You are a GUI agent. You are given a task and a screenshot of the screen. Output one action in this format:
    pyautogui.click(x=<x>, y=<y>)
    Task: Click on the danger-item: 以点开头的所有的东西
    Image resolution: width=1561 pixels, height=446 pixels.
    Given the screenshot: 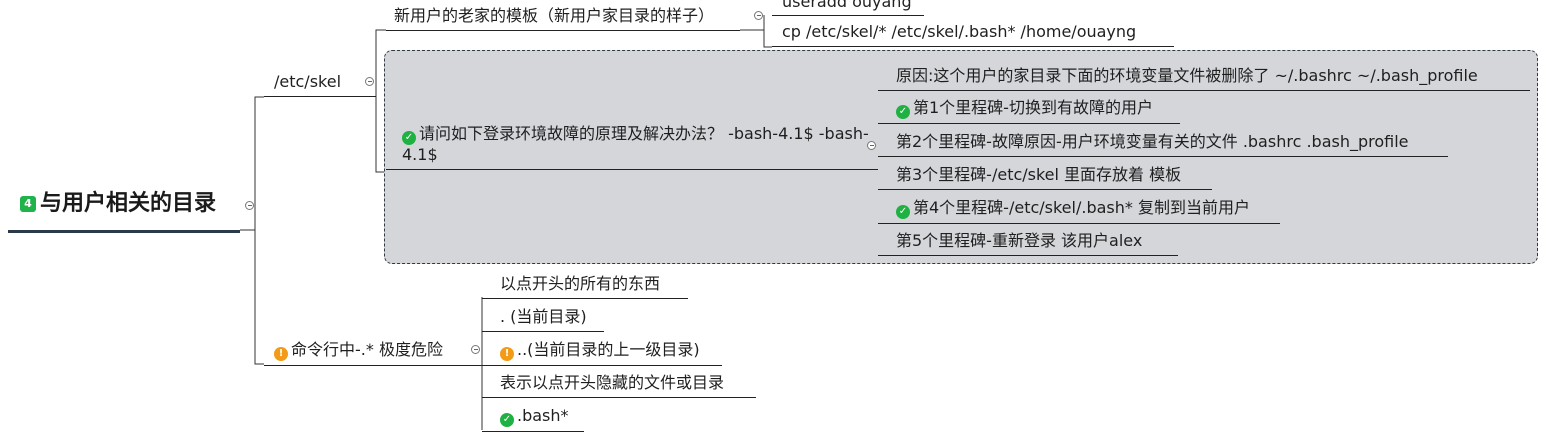 What is the action you would take?
    pyautogui.click(x=585, y=286)
    